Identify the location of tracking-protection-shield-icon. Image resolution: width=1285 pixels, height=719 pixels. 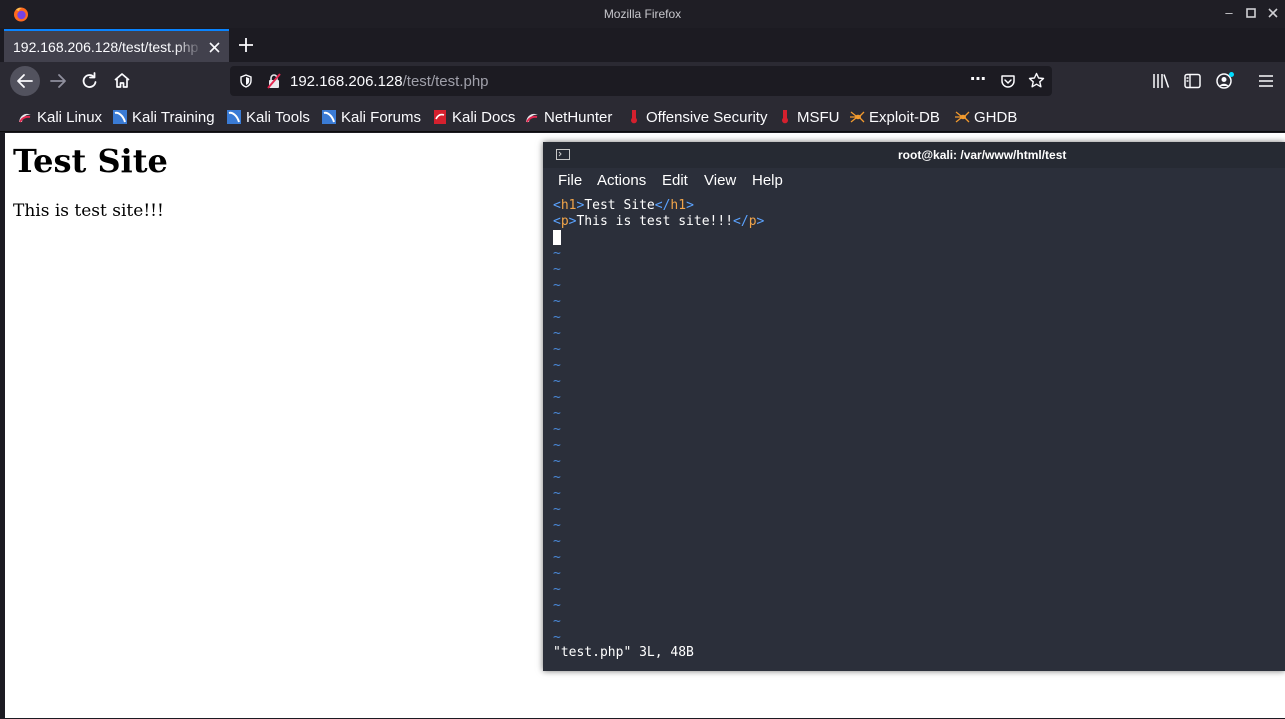
(246, 81).